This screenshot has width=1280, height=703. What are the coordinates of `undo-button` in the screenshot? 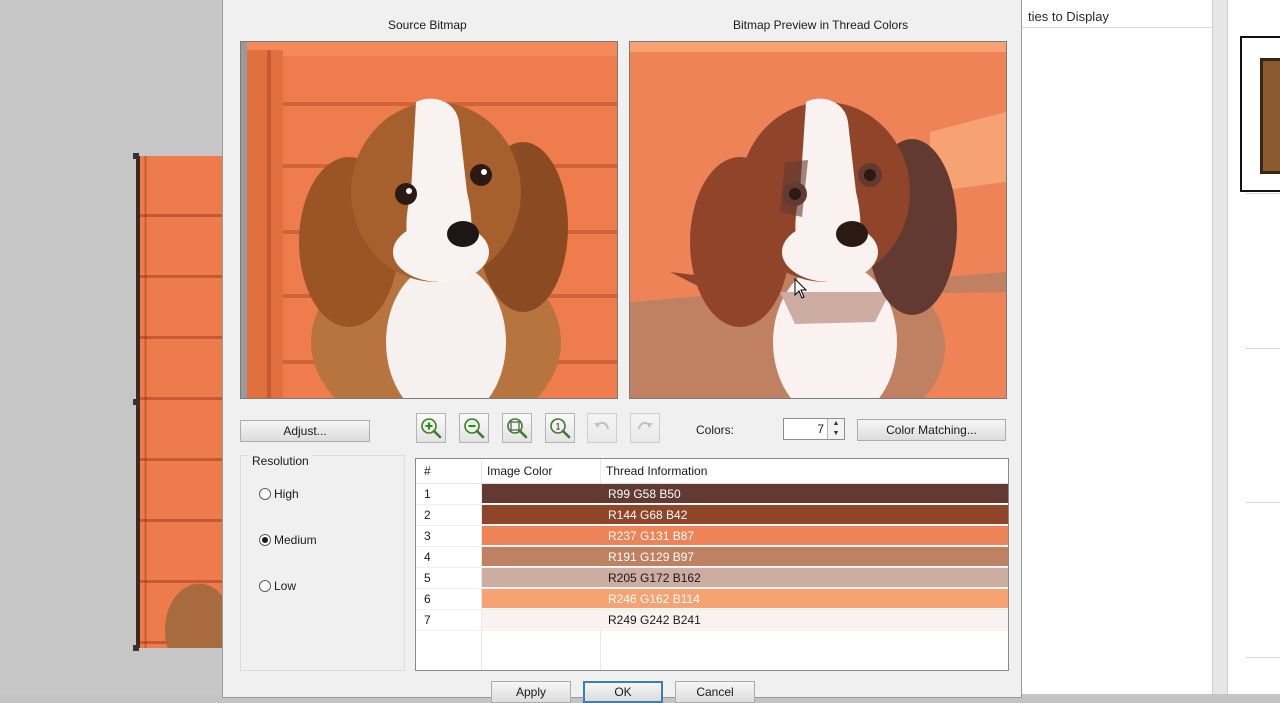 It's located at (602, 428).